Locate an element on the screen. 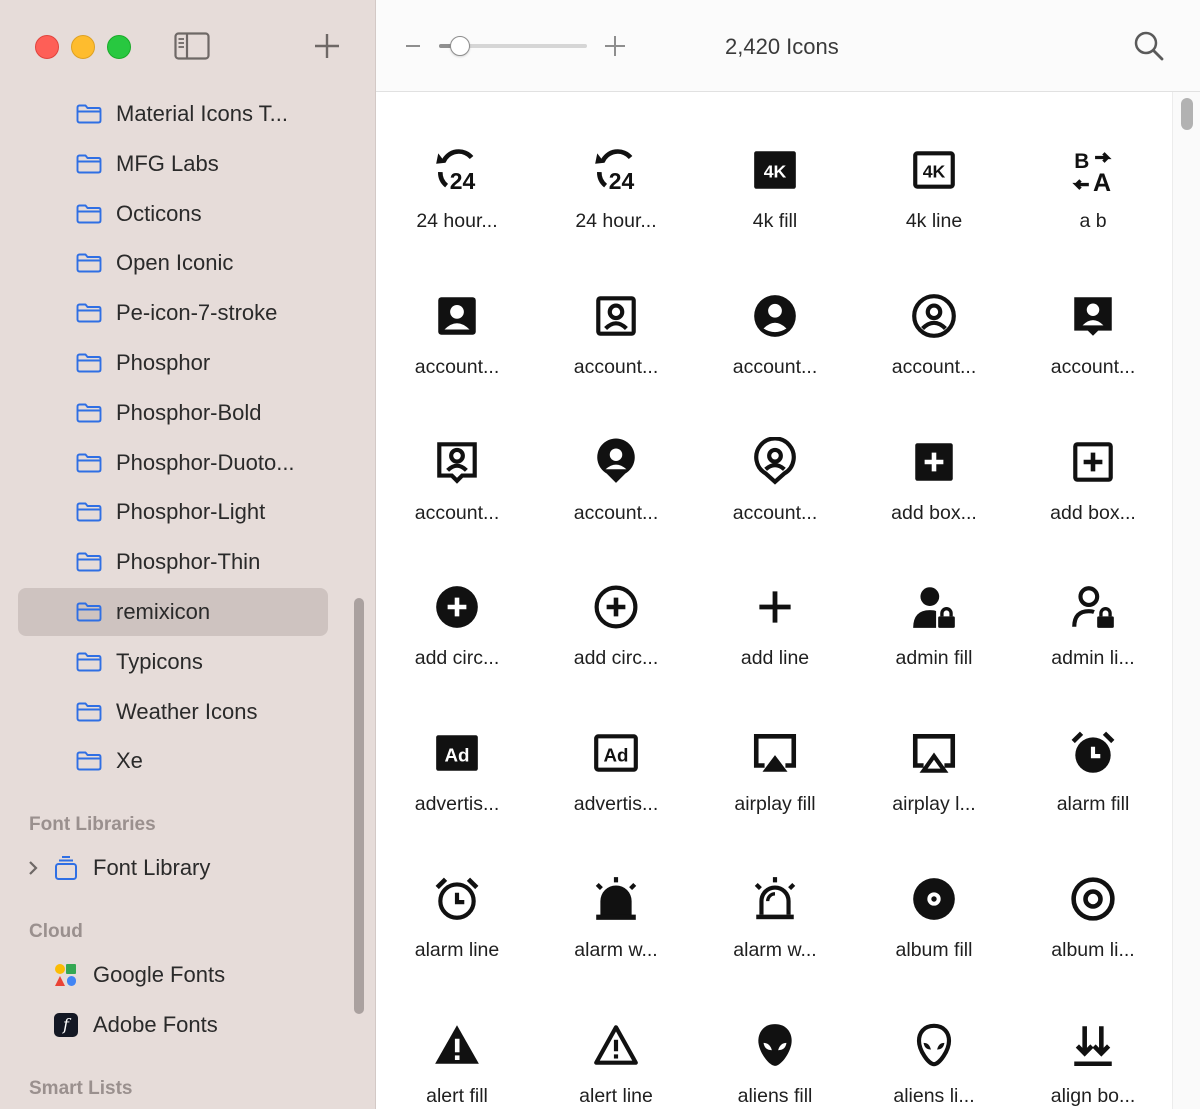 This screenshot has height=1109, width=1200. account-box-fill-icon is located at coordinates (457, 316).